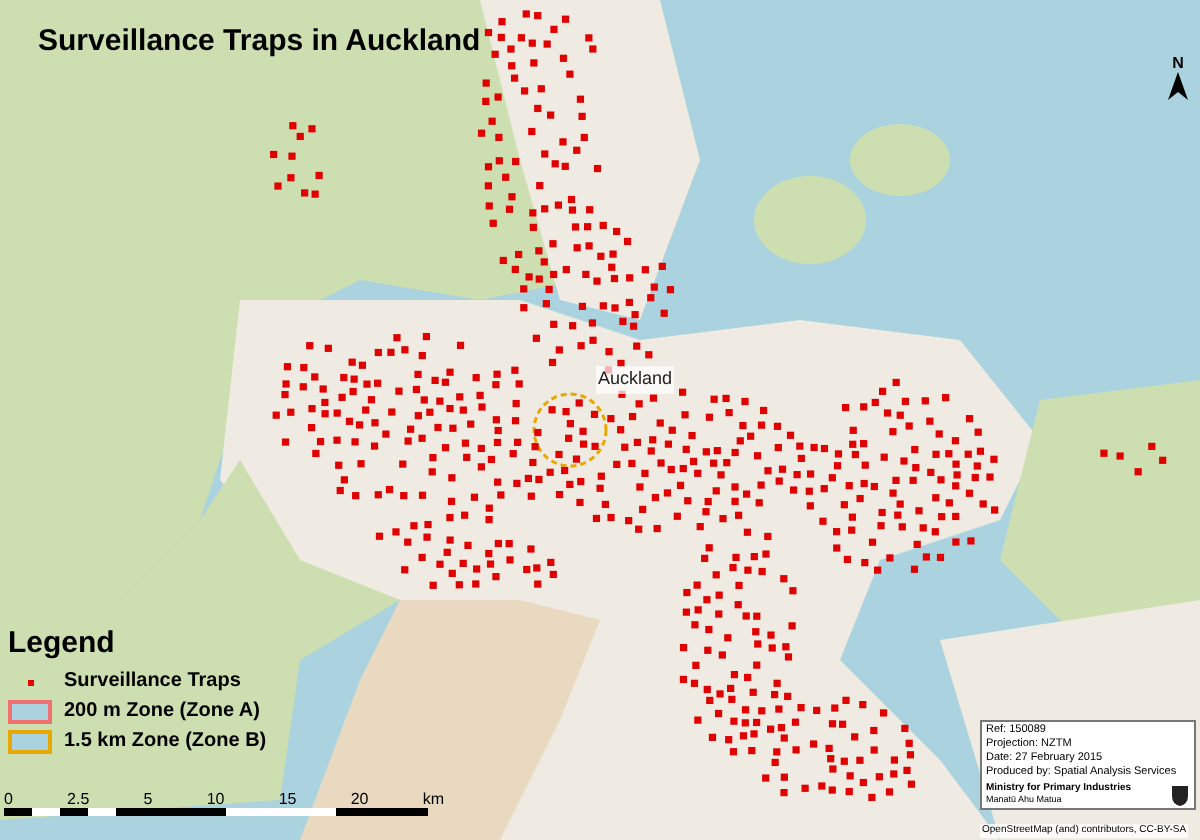 This screenshot has height=840, width=1200. What do you see at coordinates (433, 800) in the screenshot?
I see `scale-label: km` at bounding box center [433, 800].